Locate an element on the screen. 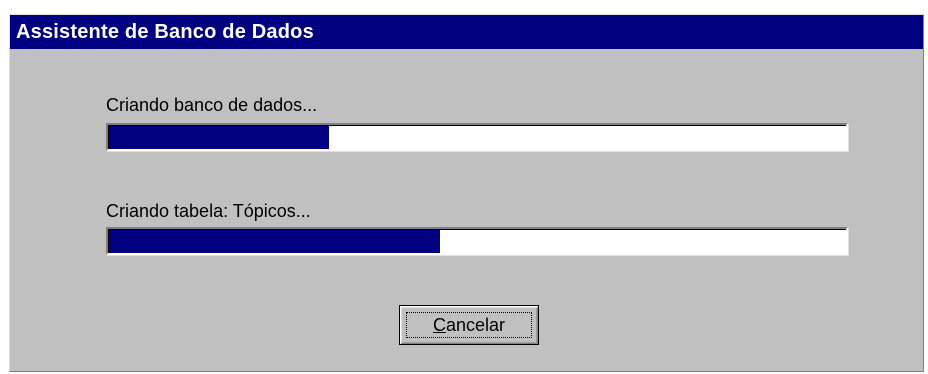 The height and width of the screenshot is (374, 928). window-title-bar: Assistente de Banco de Dados is located at coordinates (466, 32).